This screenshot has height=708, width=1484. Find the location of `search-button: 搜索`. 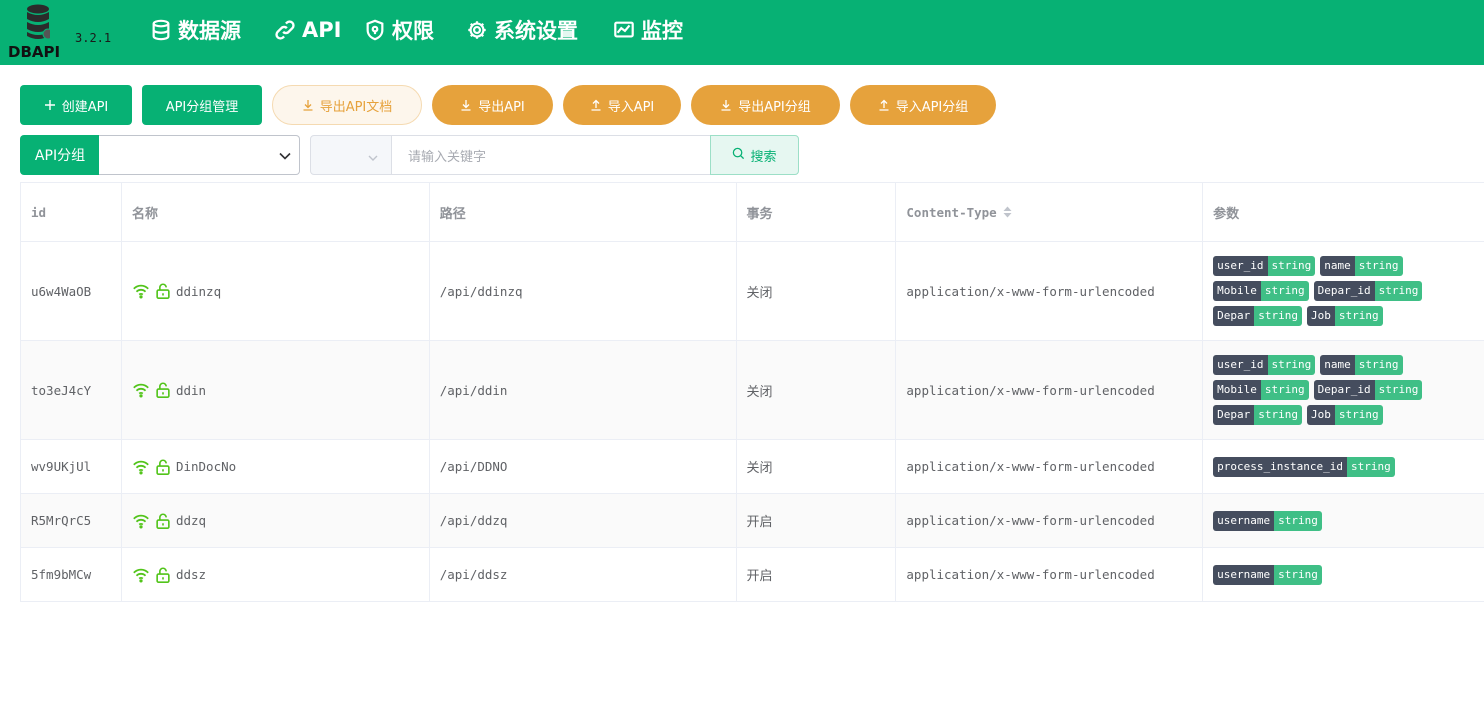

search-button: 搜索 is located at coordinates (754, 155).